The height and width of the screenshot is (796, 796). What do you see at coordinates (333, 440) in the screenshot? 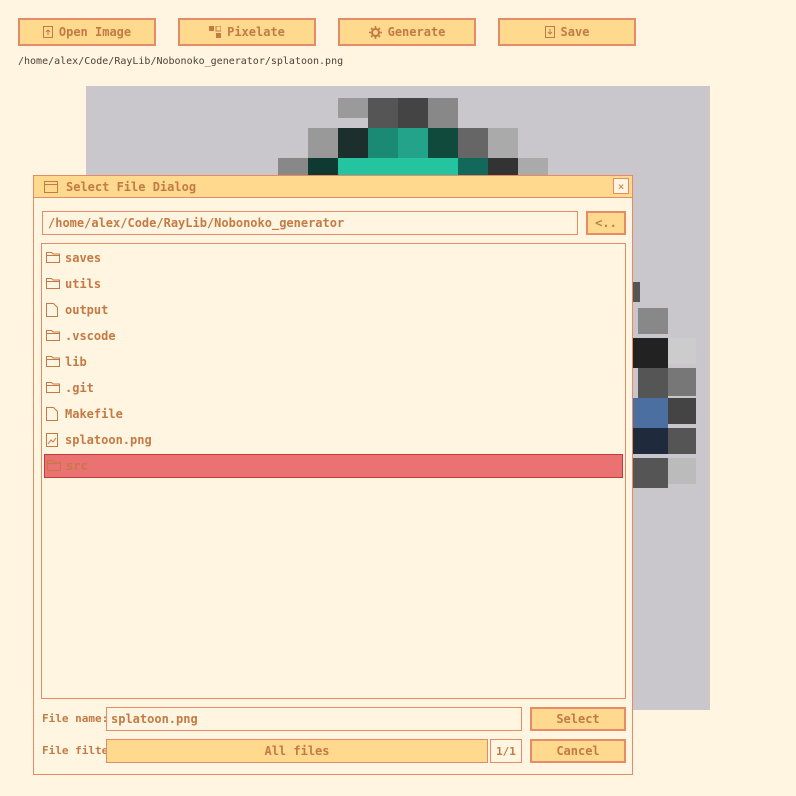
I see `file-list-item: splatoon.png` at bounding box center [333, 440].